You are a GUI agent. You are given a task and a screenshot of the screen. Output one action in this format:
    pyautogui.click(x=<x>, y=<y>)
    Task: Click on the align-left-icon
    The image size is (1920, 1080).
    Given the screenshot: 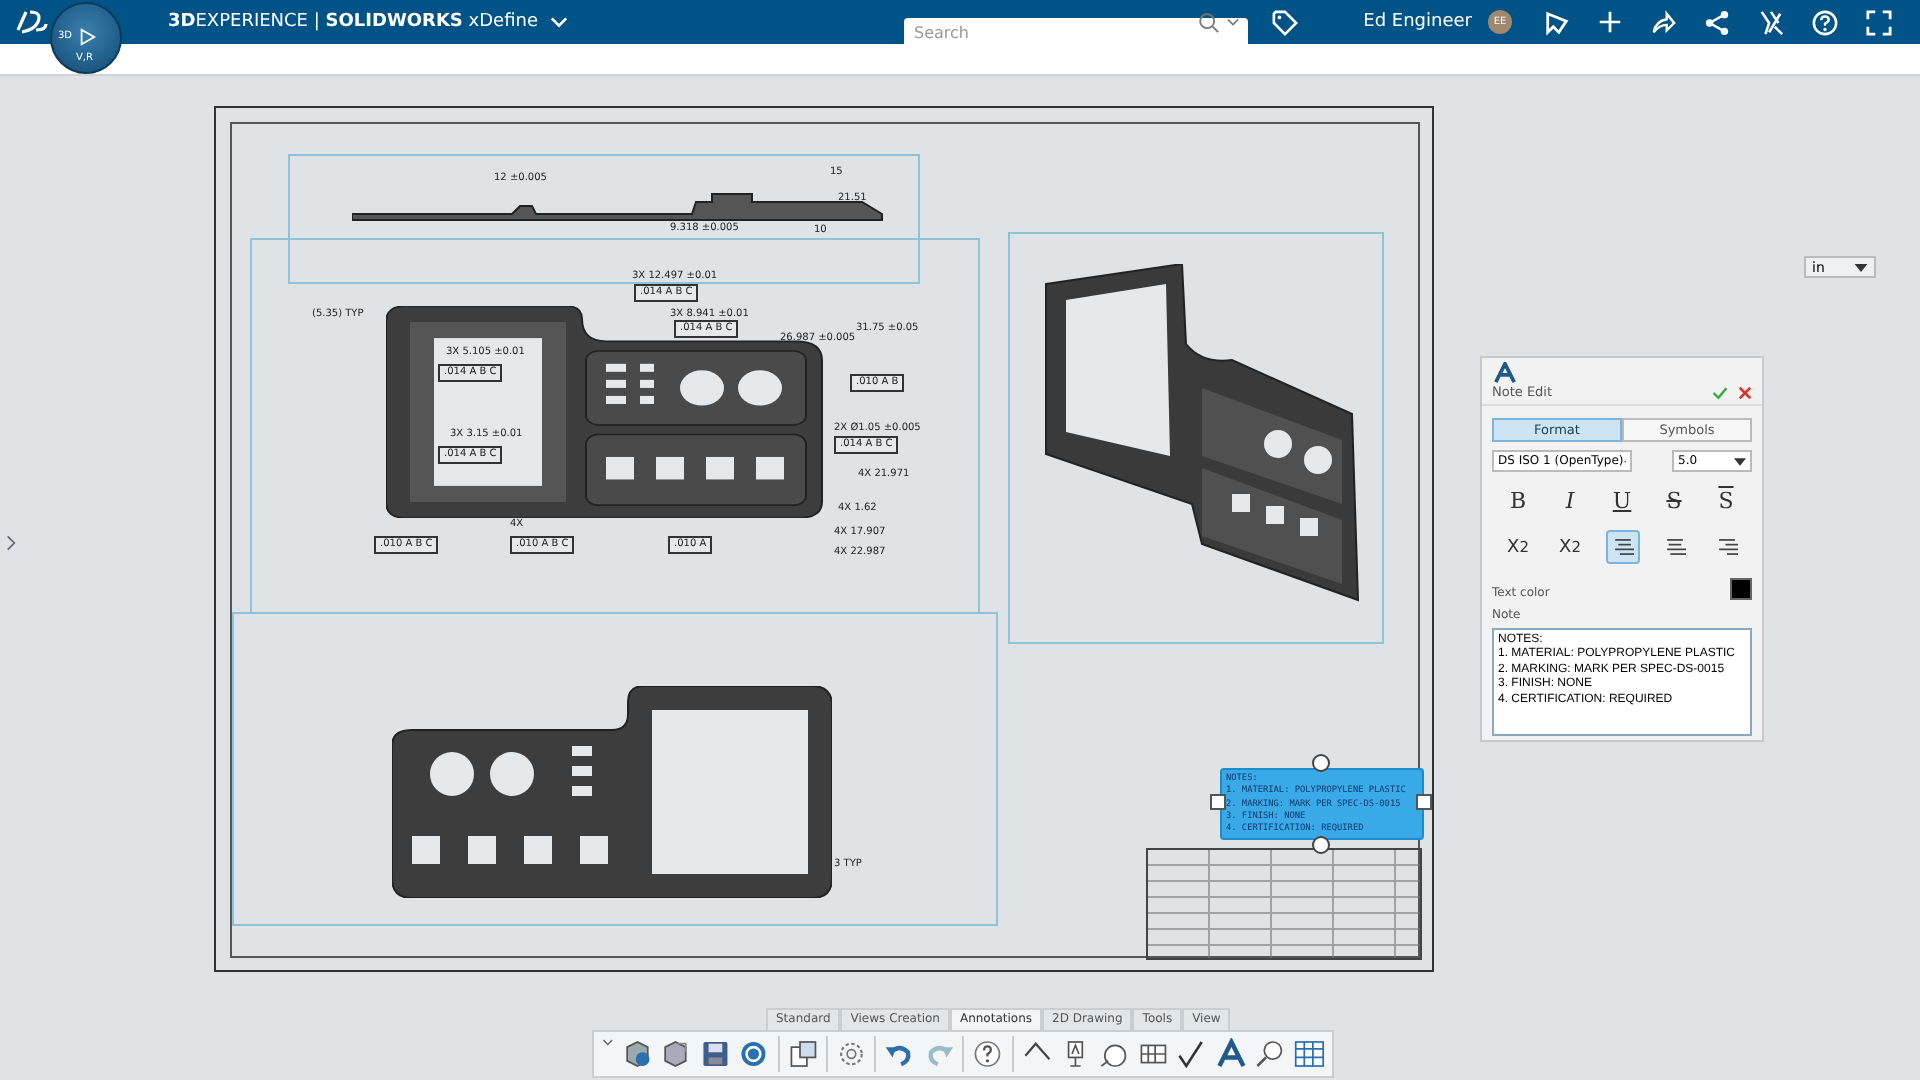 What is the action you would take?
    pyautogui.click(x=1622, y=547)
    